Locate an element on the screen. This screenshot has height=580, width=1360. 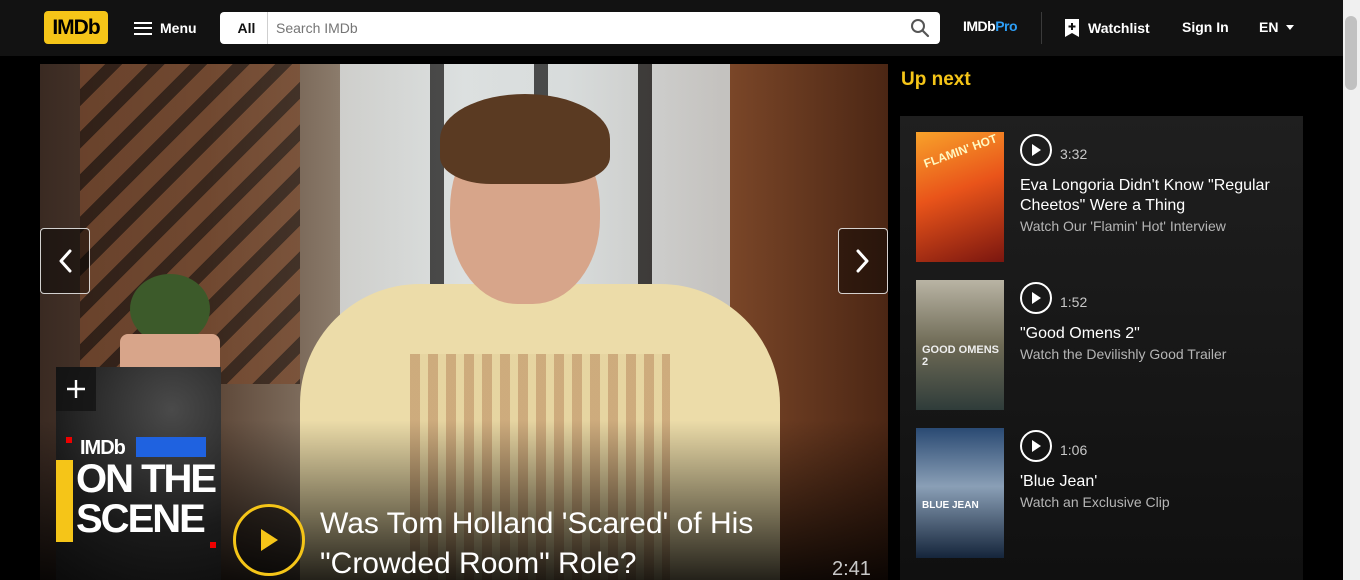
carousel-prev-button is located at coordinates (65, 261).